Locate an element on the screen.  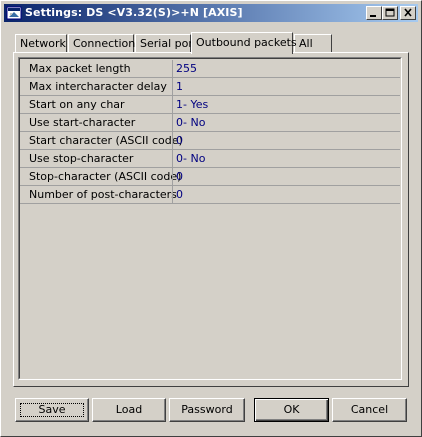
property-name: Max intercharacter delay is located at coordinates (98, 86).